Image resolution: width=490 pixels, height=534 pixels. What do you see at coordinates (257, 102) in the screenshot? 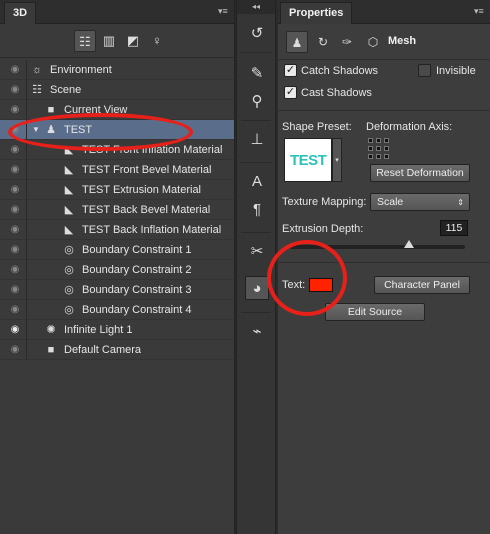
I see `brush-presets-icon: ⚲` at bounding box center [257, 102].